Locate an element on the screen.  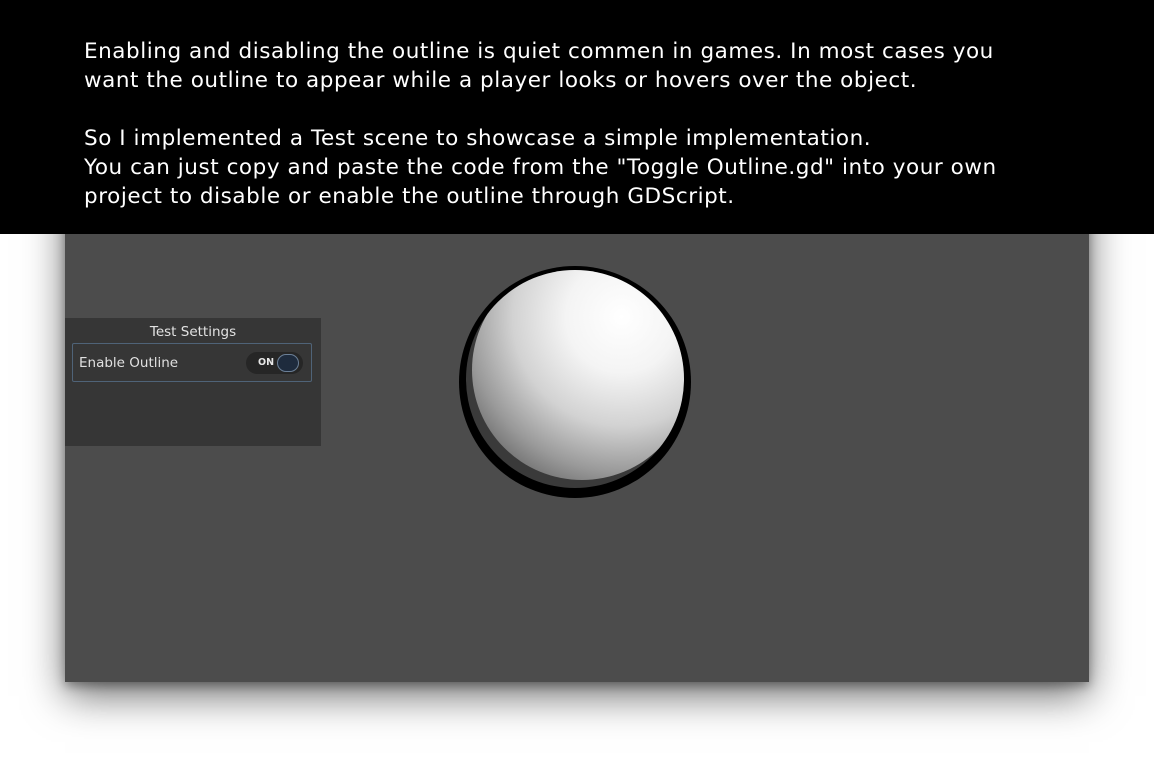
enable-outline-toggle: ON is located at coordinates (274, 363).